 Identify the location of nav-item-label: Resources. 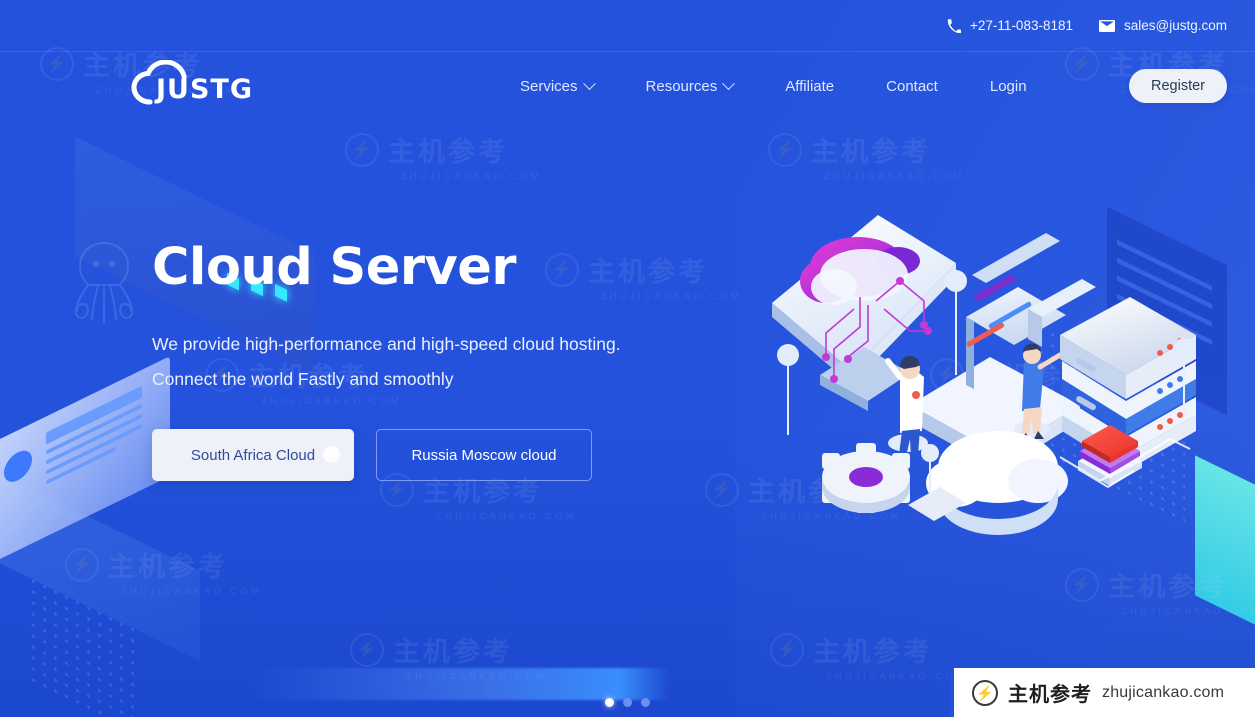
(681, 86).